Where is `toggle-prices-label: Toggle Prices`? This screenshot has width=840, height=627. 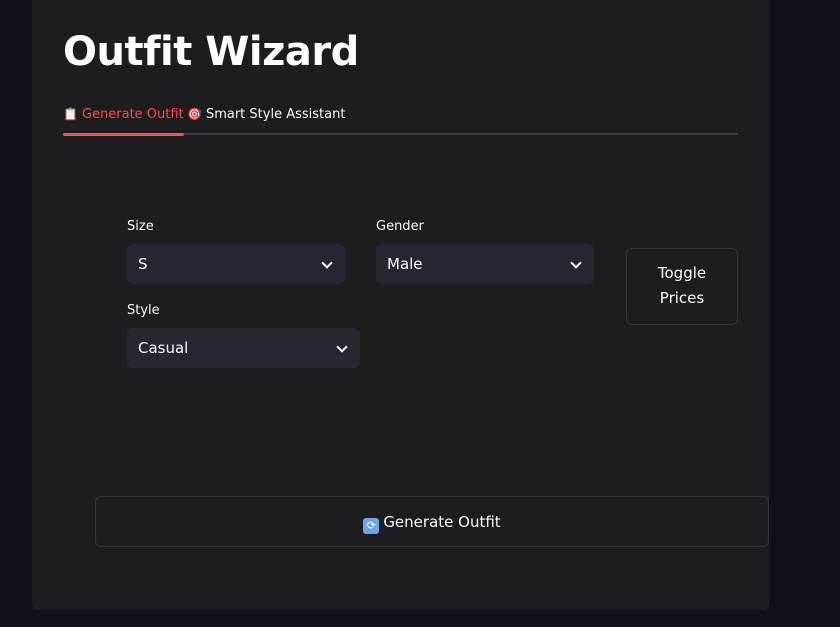
toggle-prices-label: Toggle Prices is located at coordinates (682, 285).